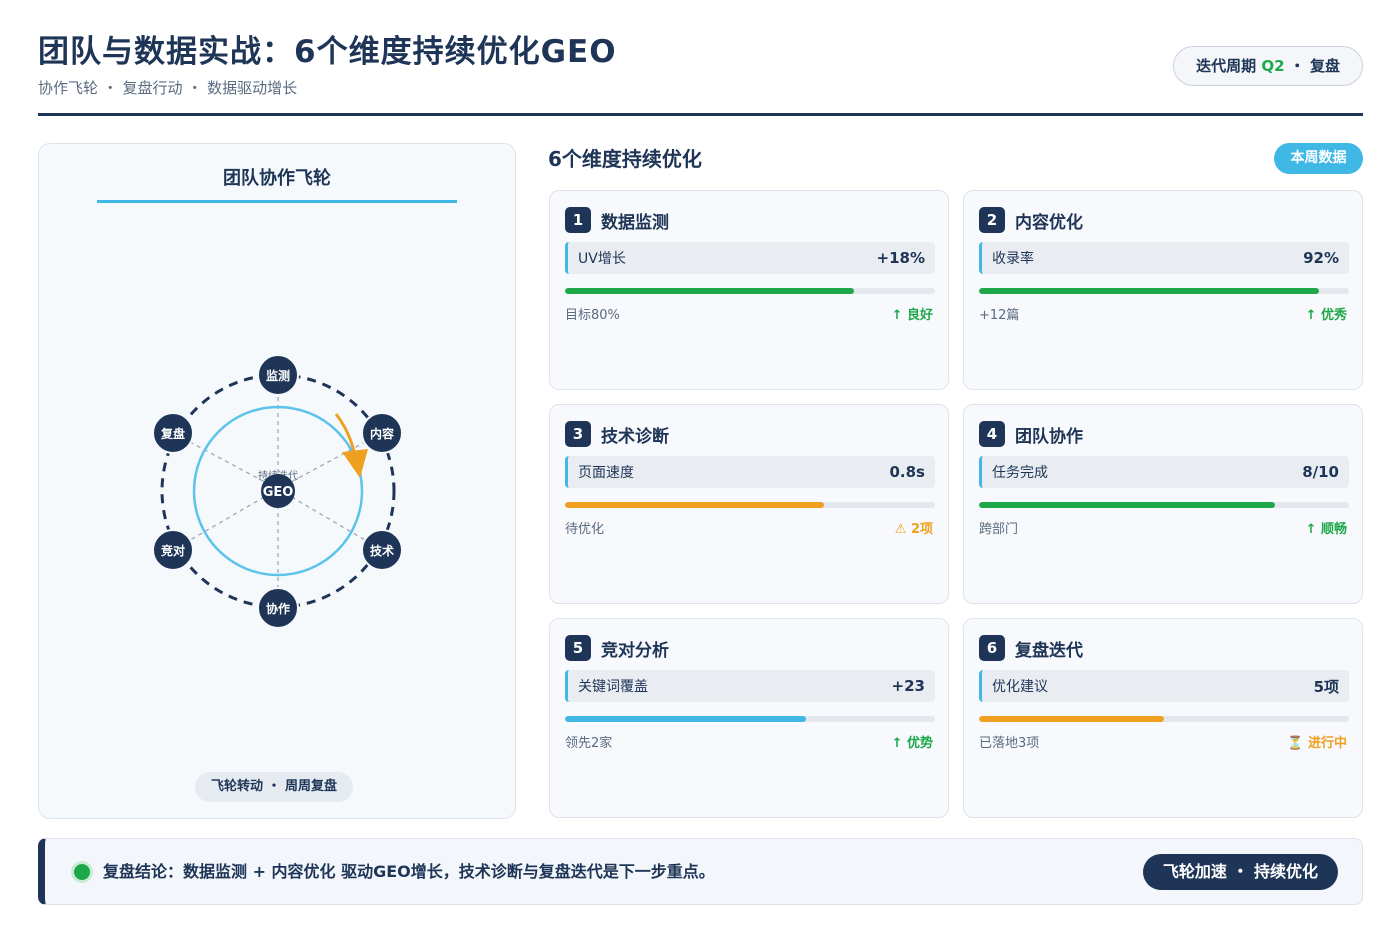 The width and height of the screenshot is (1400, 933). I want to click on card-header: 1 数据监测, so click(617, 220).